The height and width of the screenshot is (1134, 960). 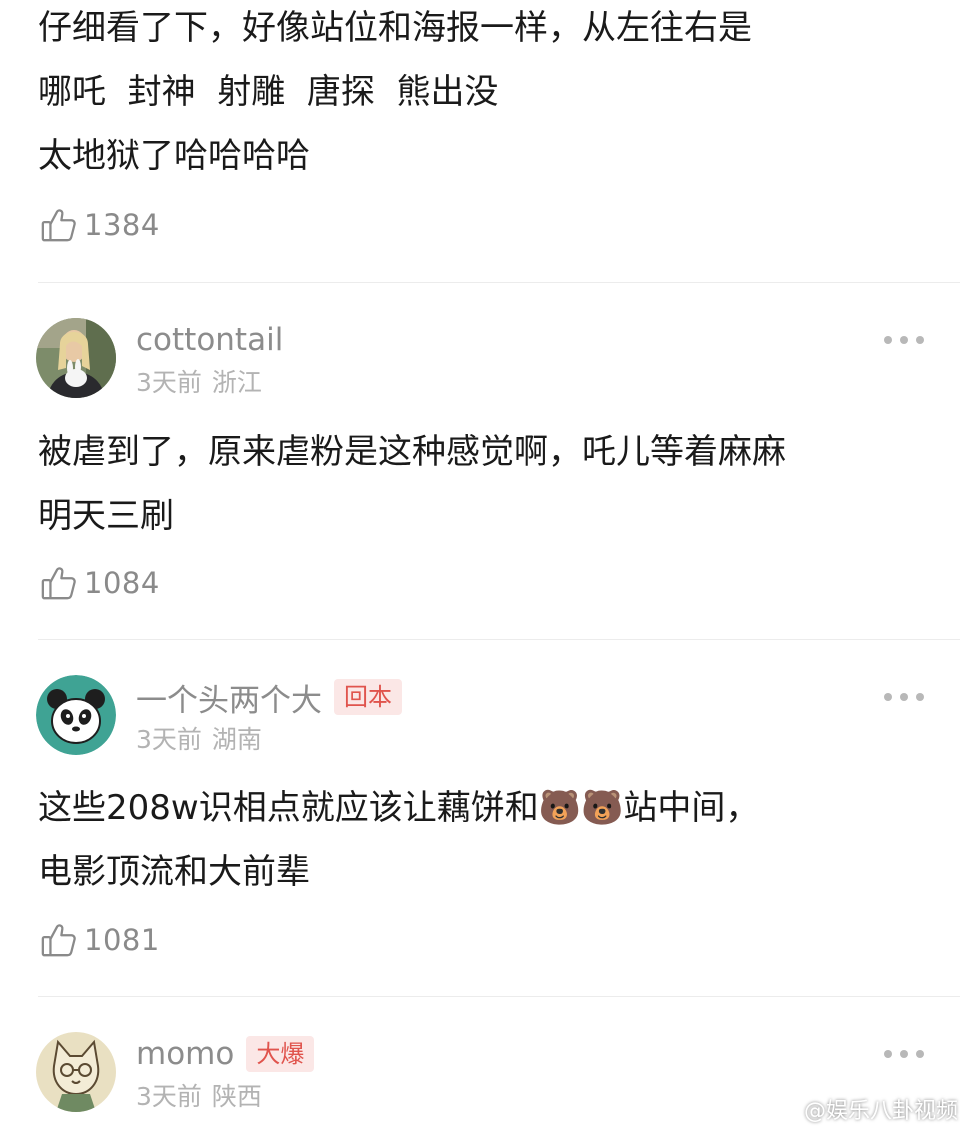 I want to click on like-button: 1384, so click(x=100, y=225).